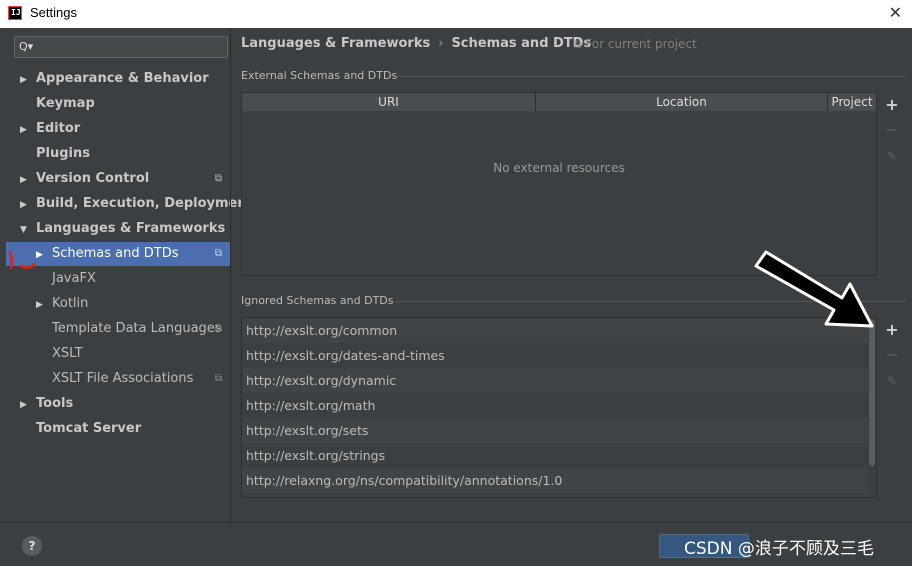 The image size is (912, 566). I want to click on external-section-title: External Schemas and DTDs, so click(319, 75).